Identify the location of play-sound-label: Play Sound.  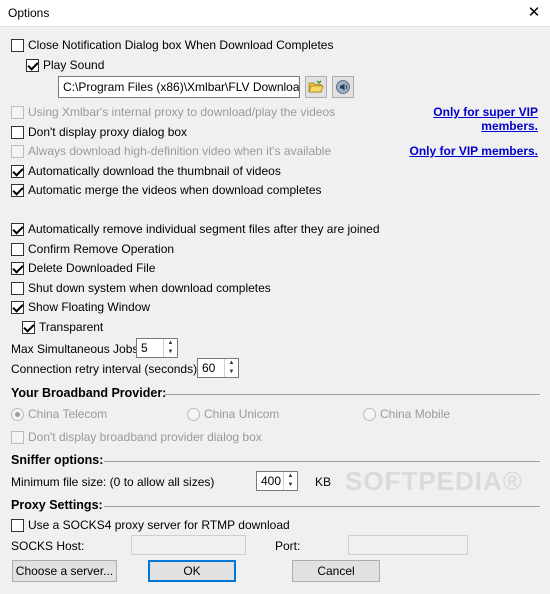
(74, 65).